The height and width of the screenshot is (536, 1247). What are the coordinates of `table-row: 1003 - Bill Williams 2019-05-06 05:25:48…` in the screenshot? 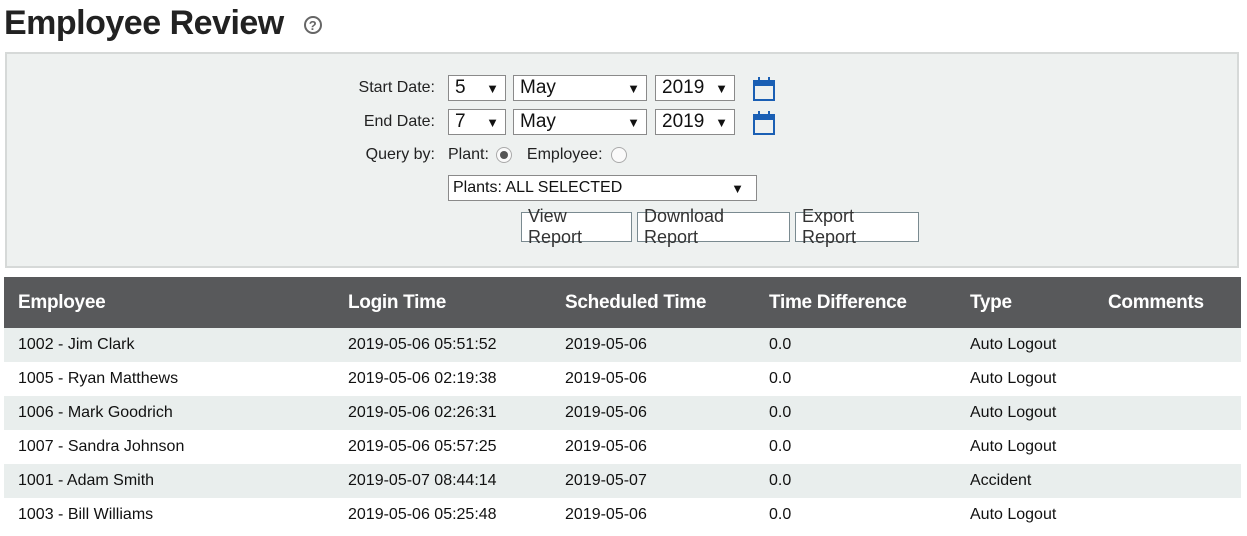 It's located at (622, 515).